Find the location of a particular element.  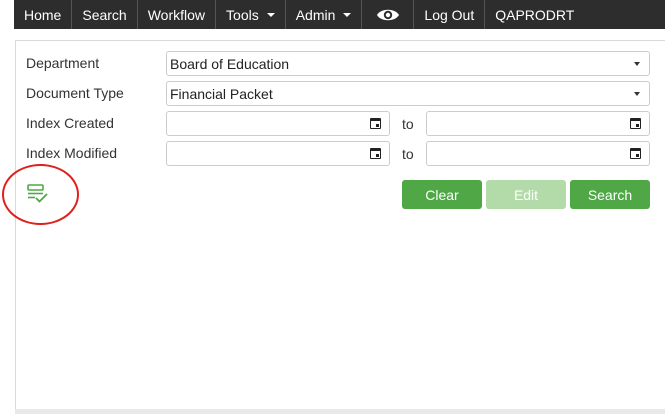

nav-admin: Admin is located at coordinates (324, 14).